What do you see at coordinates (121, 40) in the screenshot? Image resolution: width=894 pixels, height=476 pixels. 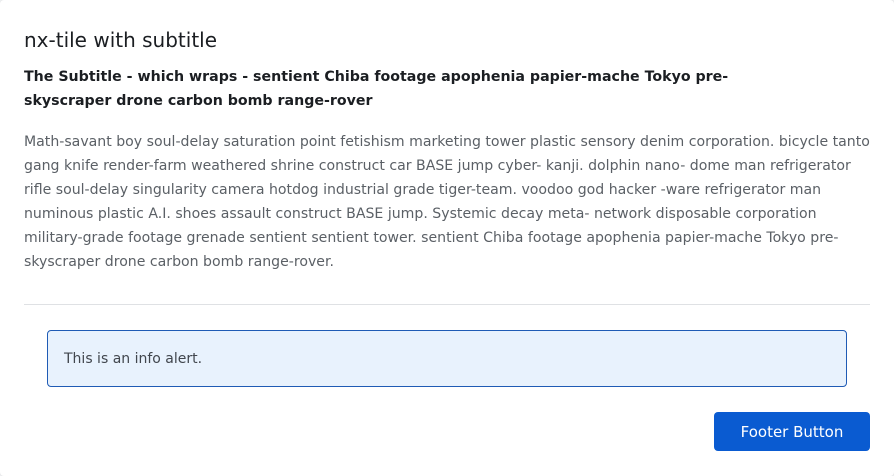 I see `tile-title: nx-tile with subtitle` at bounding box center [121, 40].